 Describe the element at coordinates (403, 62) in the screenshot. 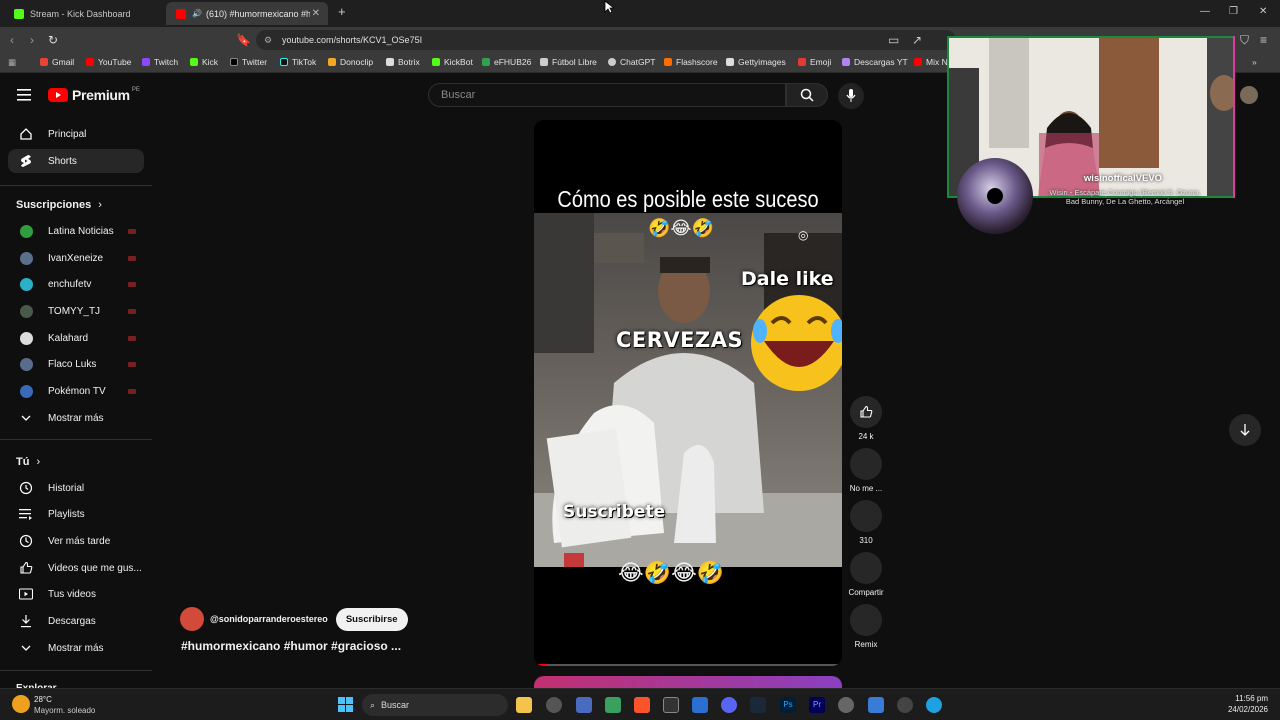

I see `bookmark-botrix: Botrix` at that location.